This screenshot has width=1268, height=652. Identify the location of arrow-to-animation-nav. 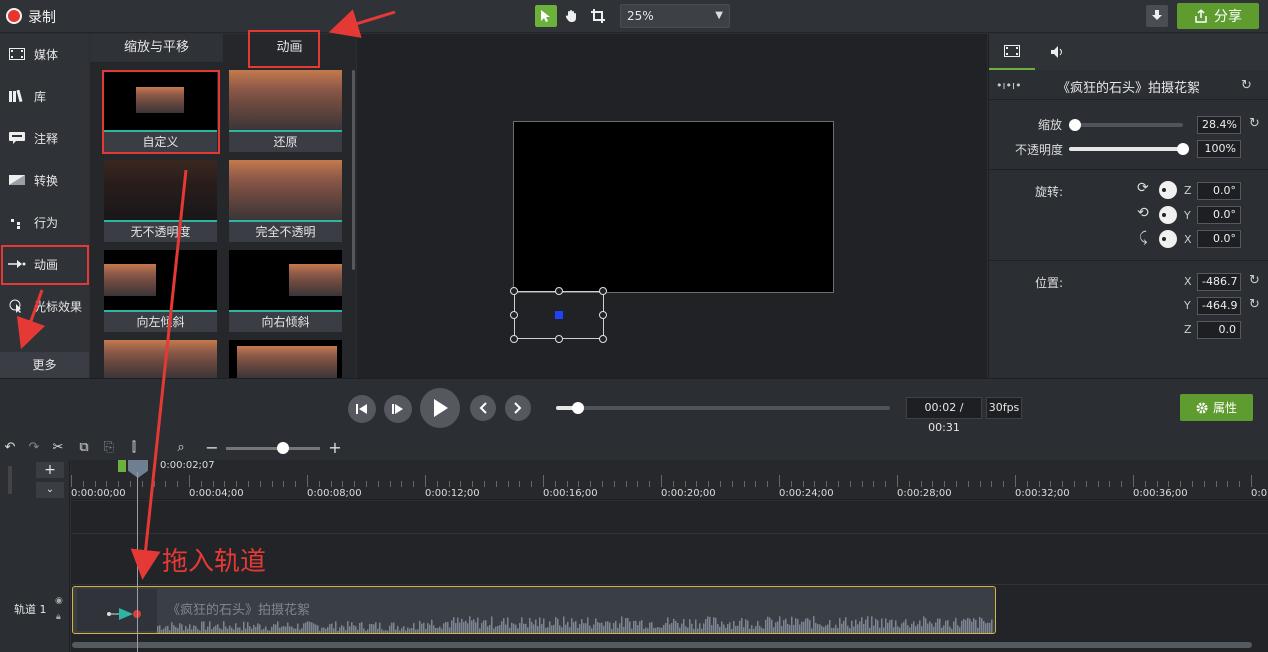
(31, 319).